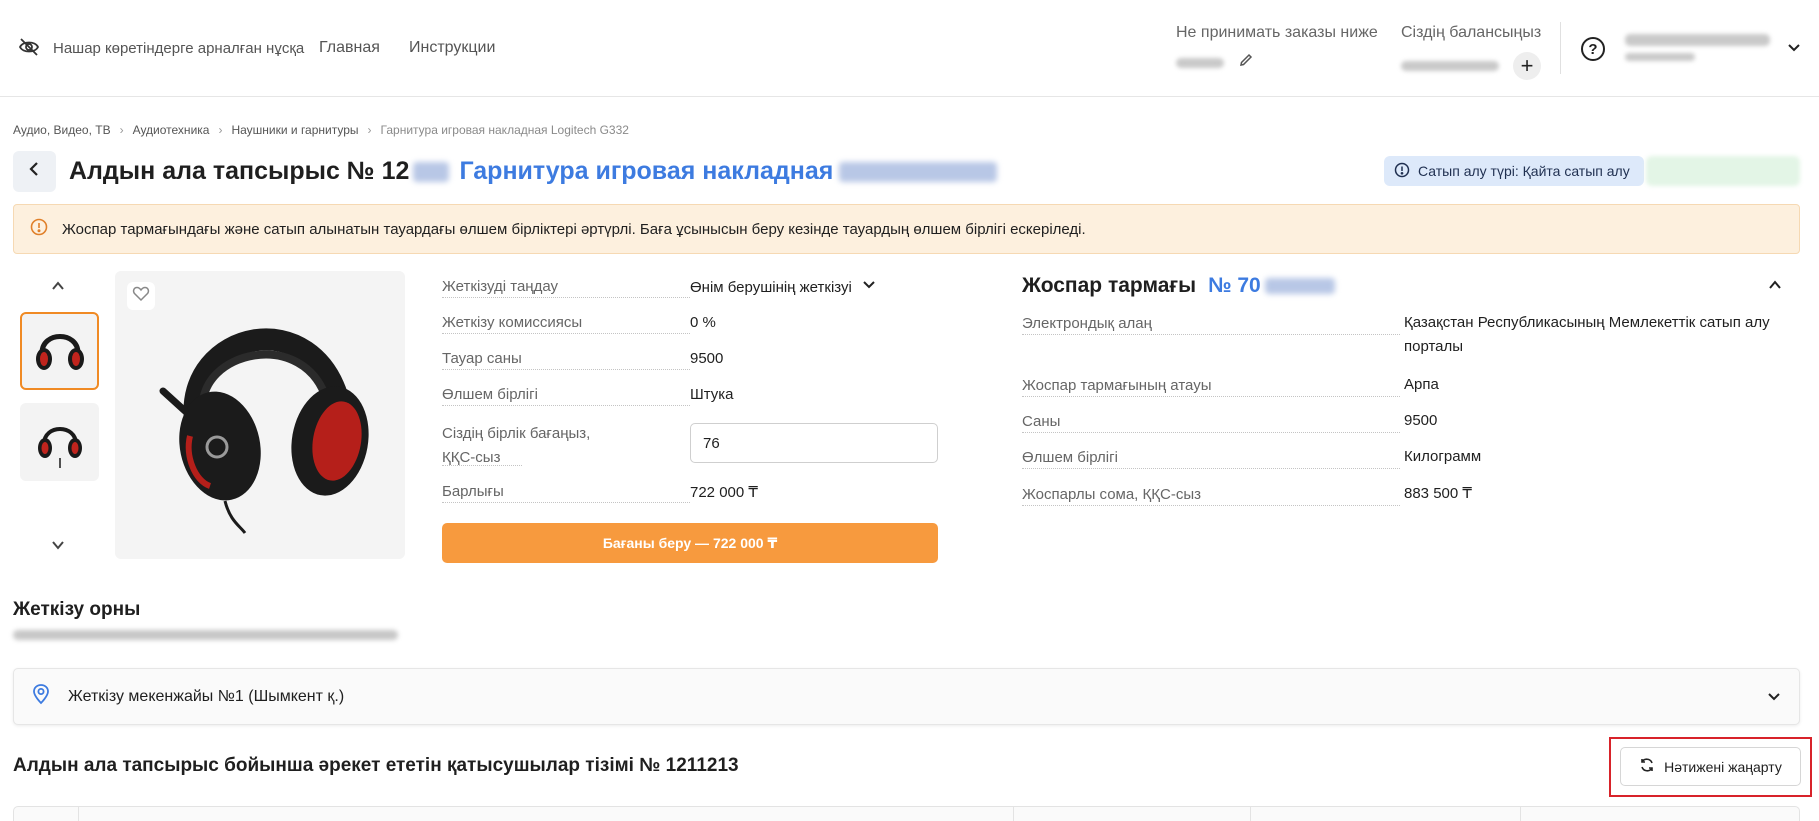 Image resolution: width=1819 pixels, height=821 pixels. I want to click on nav-home: Главная, so click(349, 48).